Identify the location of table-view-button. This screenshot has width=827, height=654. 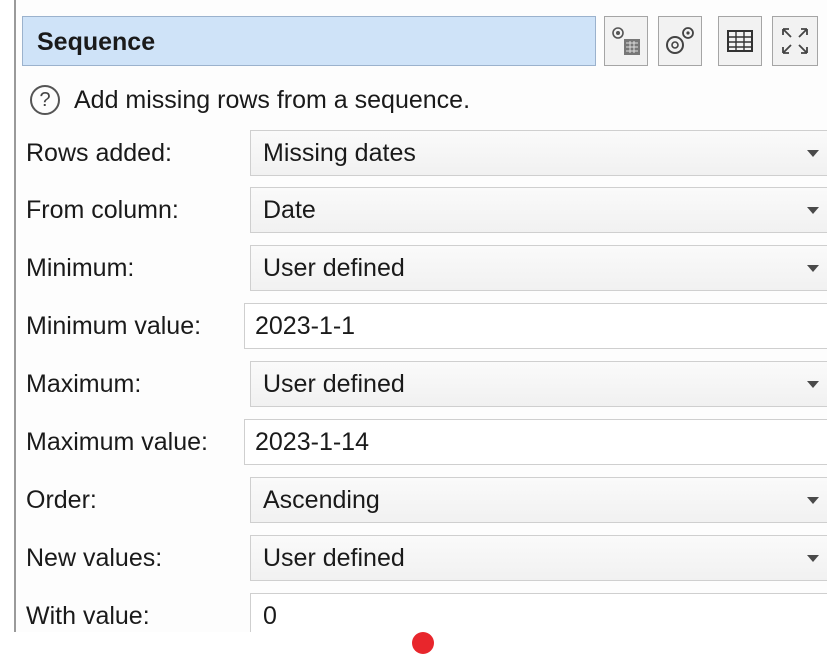
(740, 41).